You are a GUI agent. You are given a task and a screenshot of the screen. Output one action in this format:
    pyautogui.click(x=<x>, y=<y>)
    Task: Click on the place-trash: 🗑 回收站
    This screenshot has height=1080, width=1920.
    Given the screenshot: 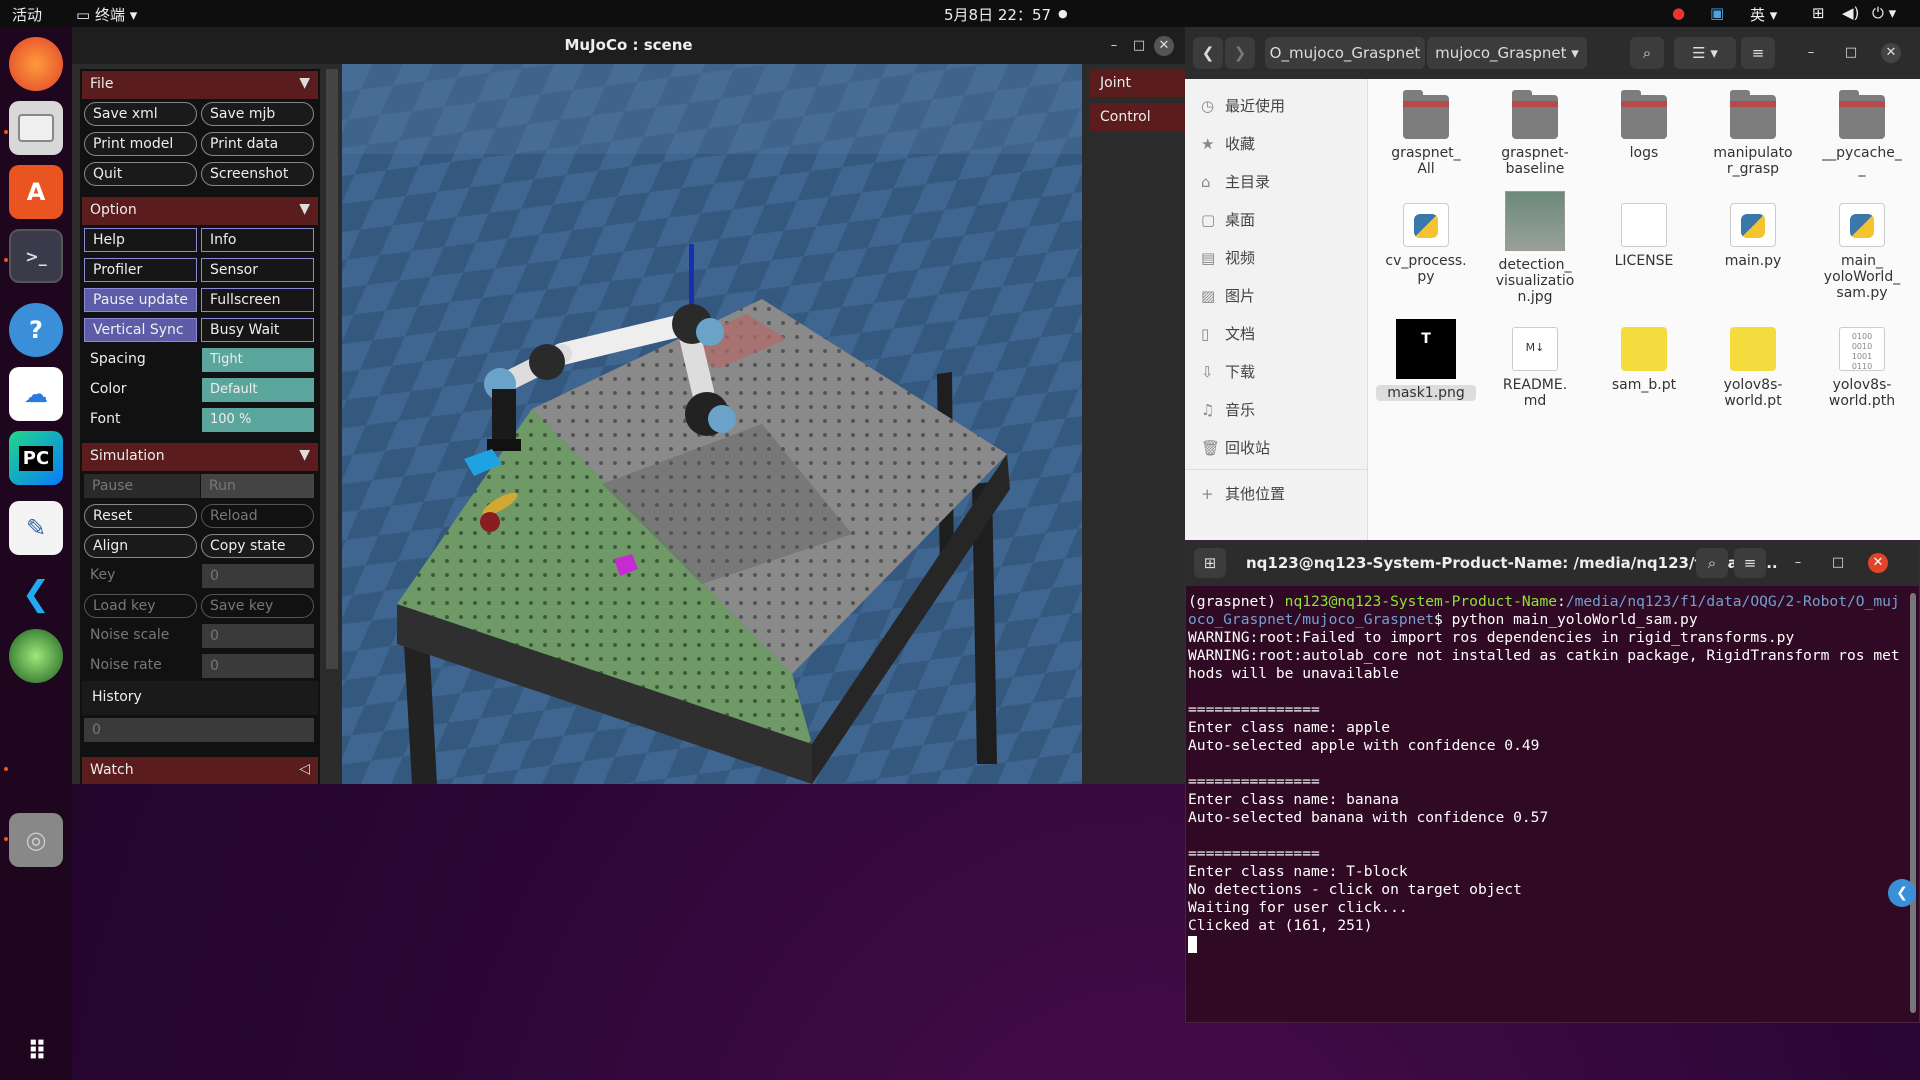 What is the action you would take?
    pyautogui.click(x=1235, y=447)
    